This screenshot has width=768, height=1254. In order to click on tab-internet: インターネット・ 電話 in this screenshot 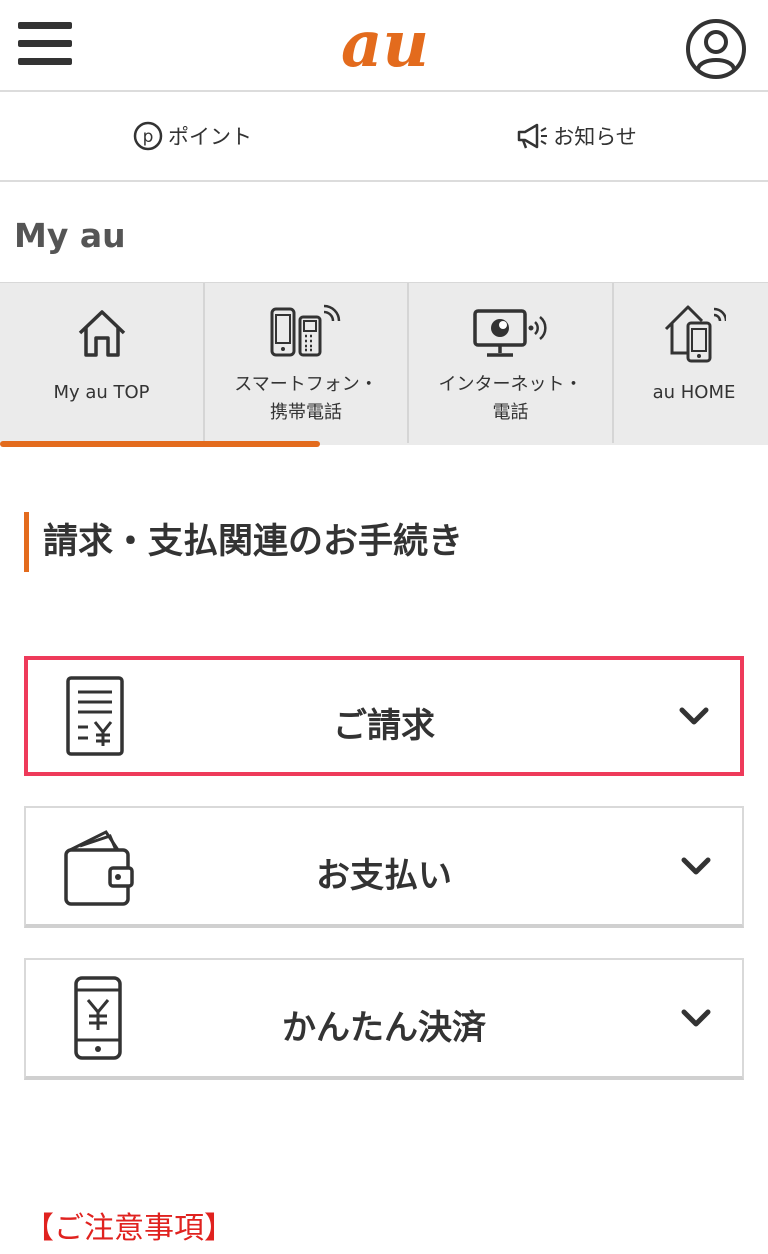, I will do `click(511, 363)`.